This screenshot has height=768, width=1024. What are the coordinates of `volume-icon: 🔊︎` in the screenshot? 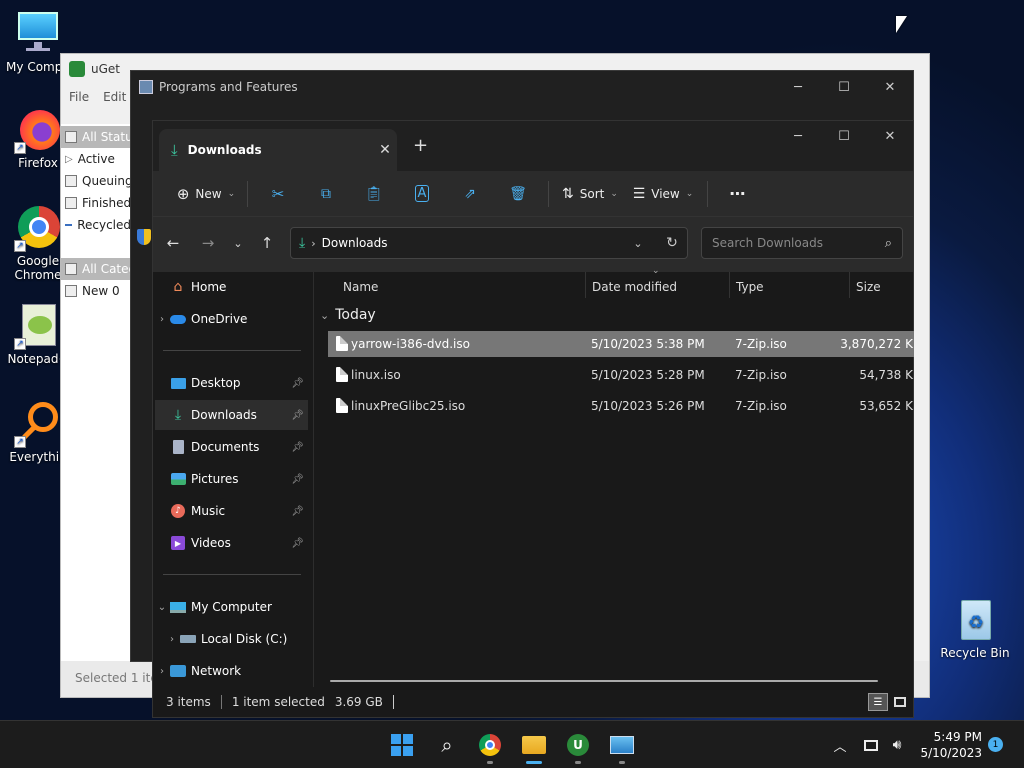 It's located at (897, 745).